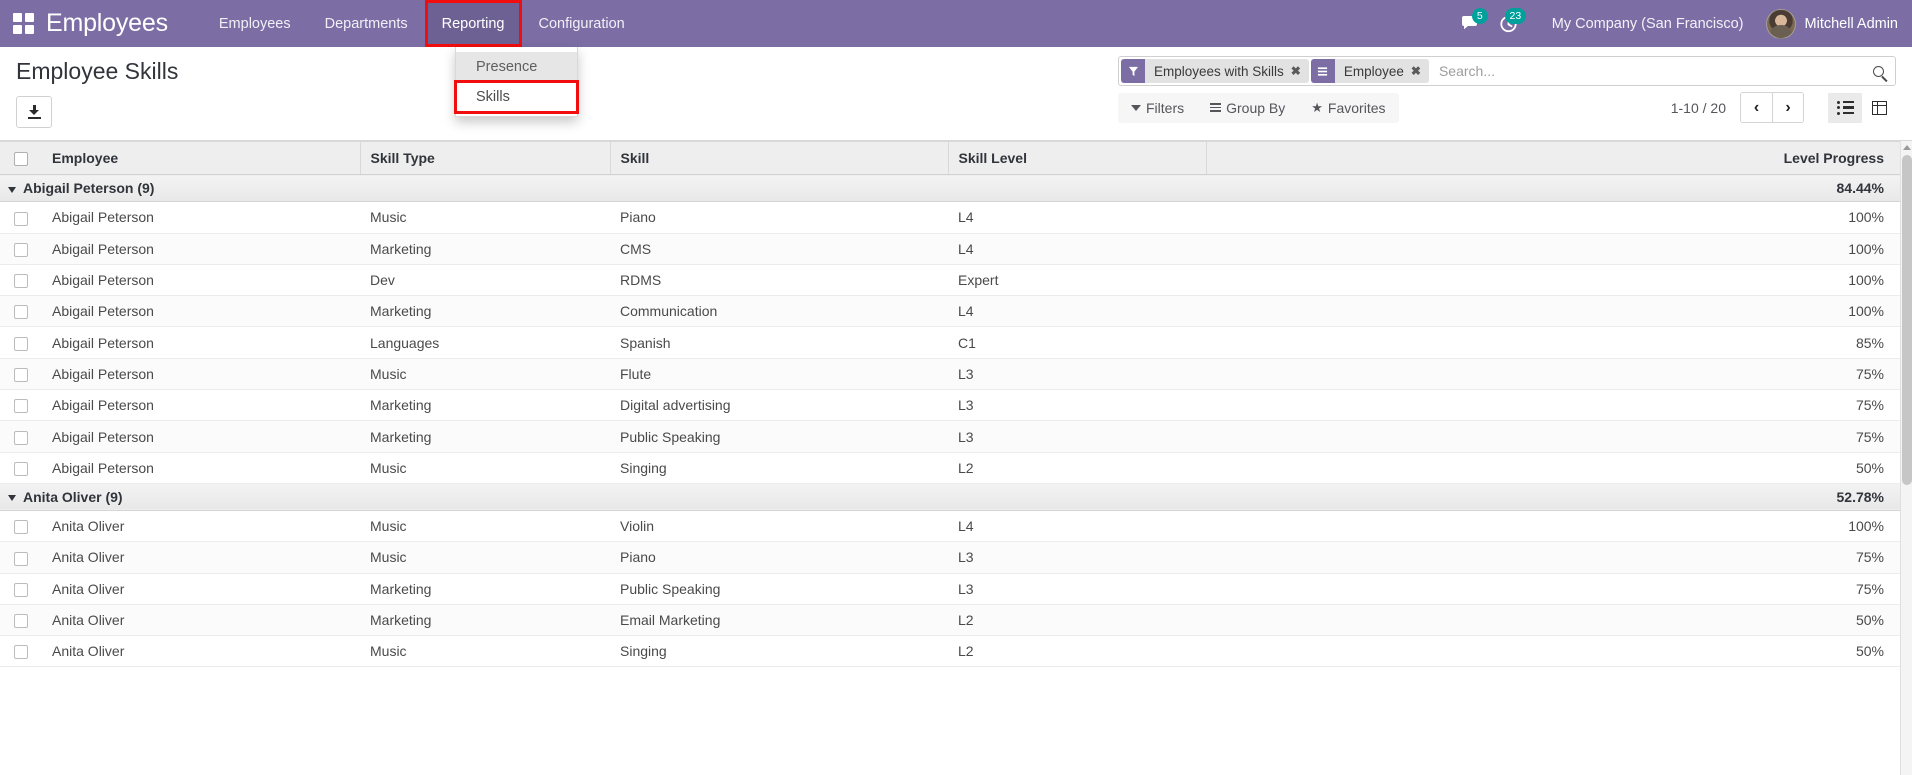 The height and width of the screenshot is (775, 1912). What do you see at coordinates (485, 589) in the screenshot?
I see `cell-skill-type: Marketing` at bounding box center [485, 589].